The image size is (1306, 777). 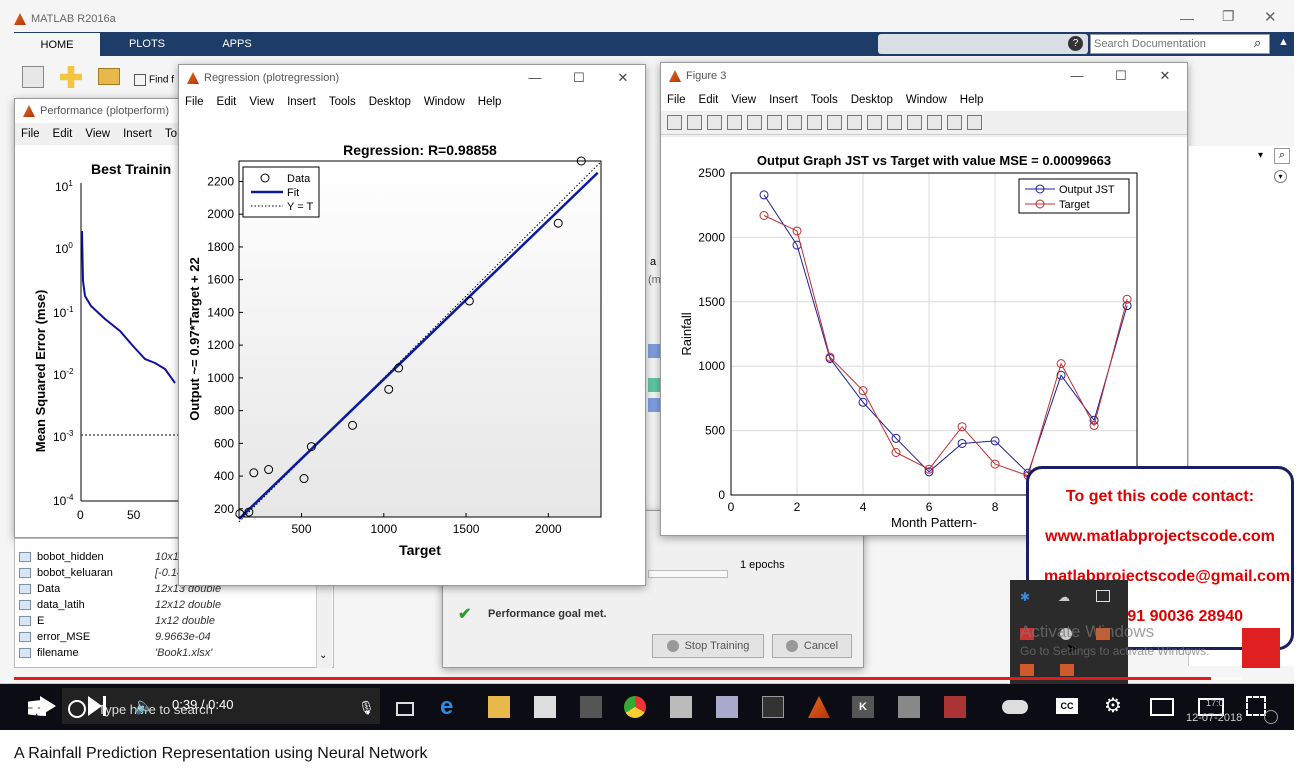 I want to click on bluetooth-icon: ✱, so click(x=1025, y=597).